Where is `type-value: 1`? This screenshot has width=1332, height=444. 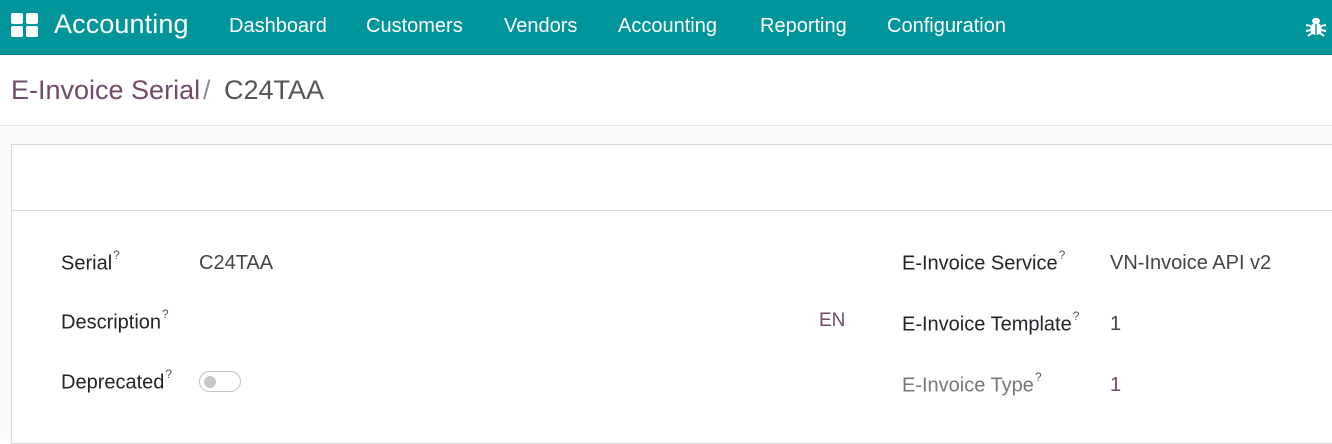 type-value: 1 is located at coordinates (1115, 385).